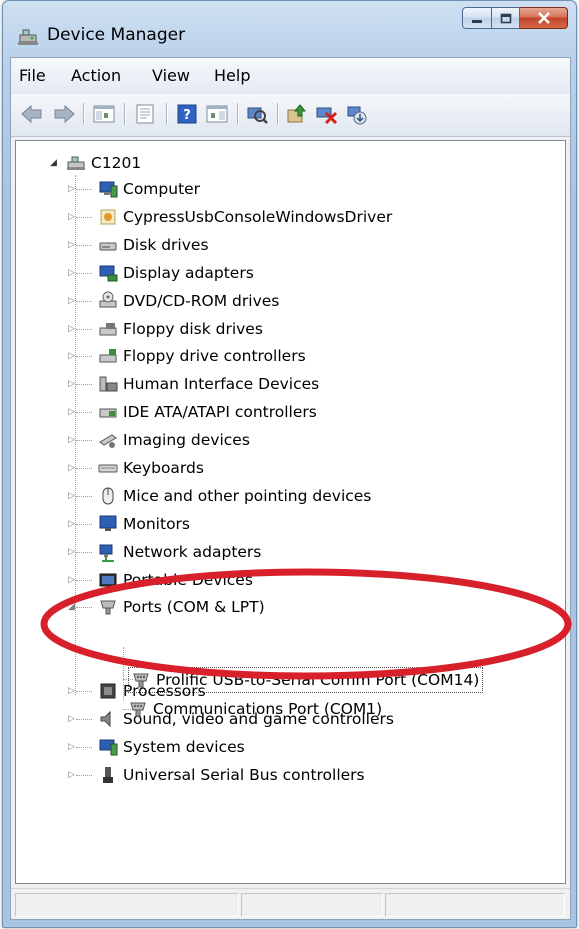 The image size is (579, 929). What do you see at coordinates (108, 747) in the screenshot?
I see `system-devices-icon` at bounding box center [108, 747].